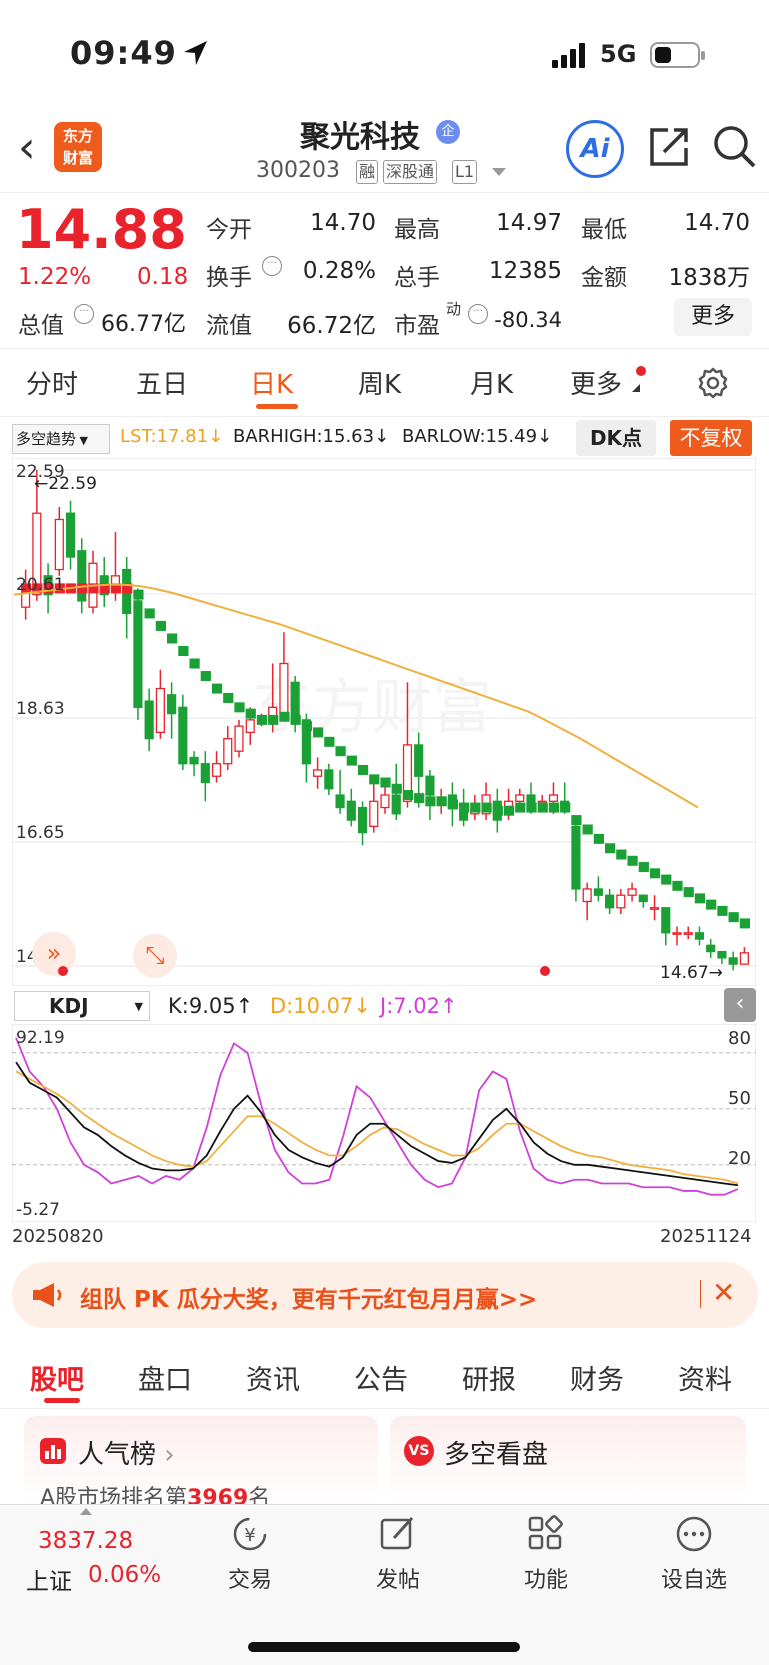  Describe the element at coordinates (636, 388) in the screenshot. I see `dropdown-corner-icon` at that location.